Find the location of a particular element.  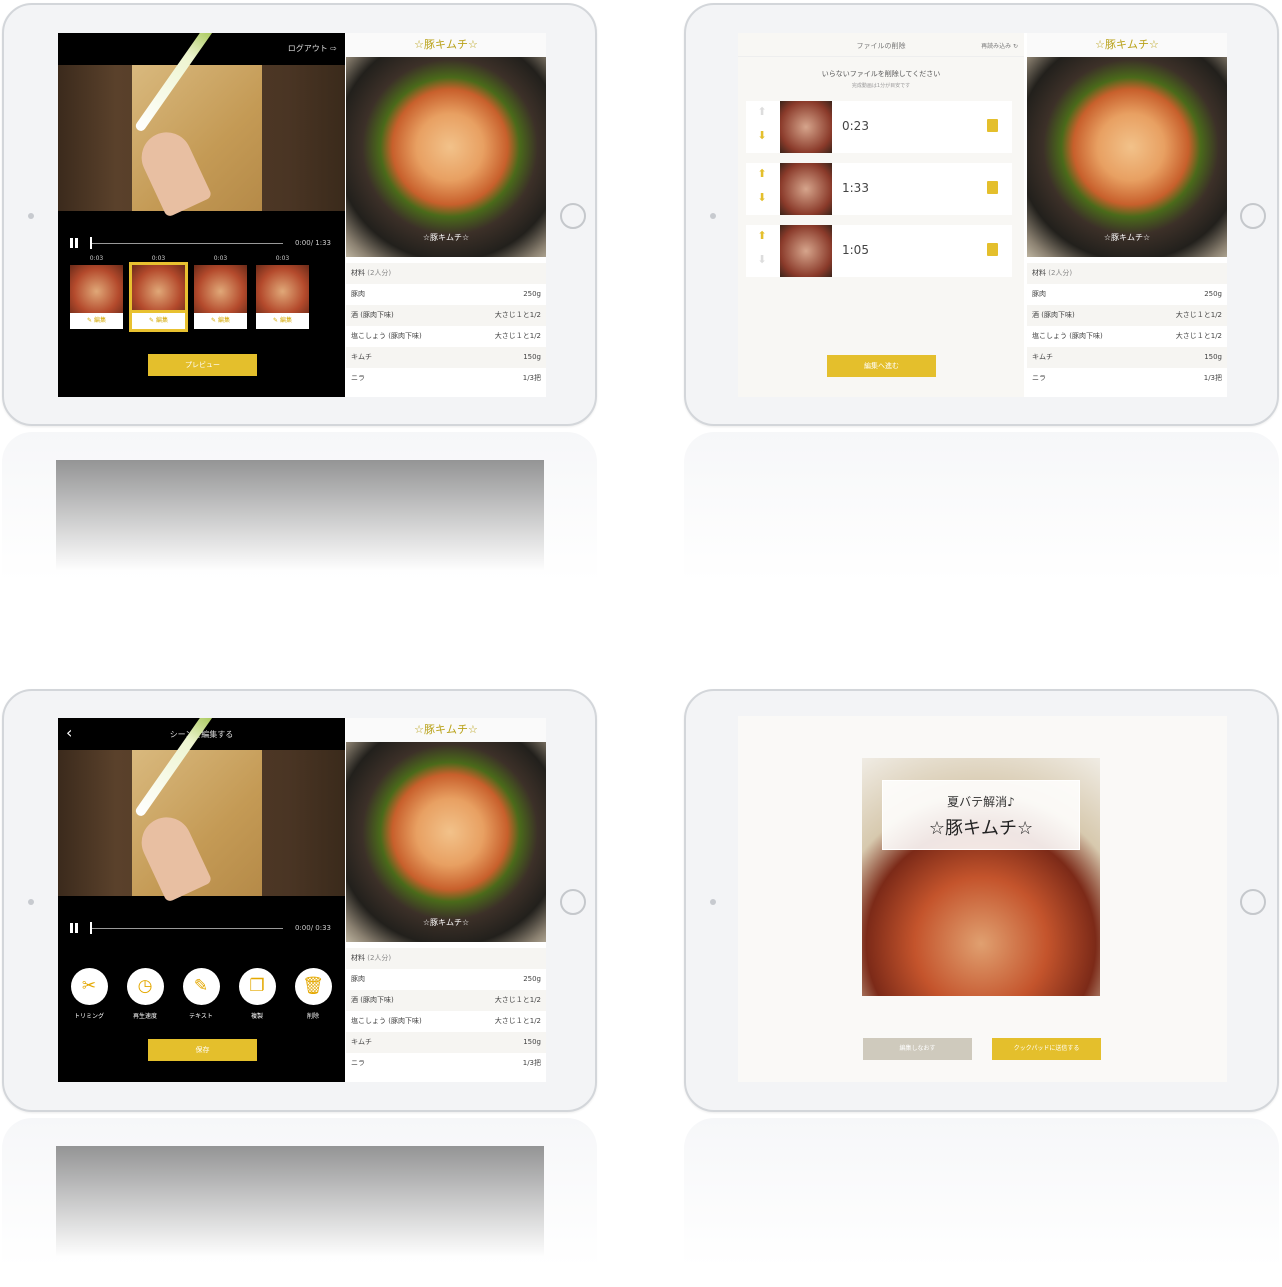

ingredient-row: 酒 (豚肉下味) 大さじ１と1/2 is located at coordinates (446, 1000).